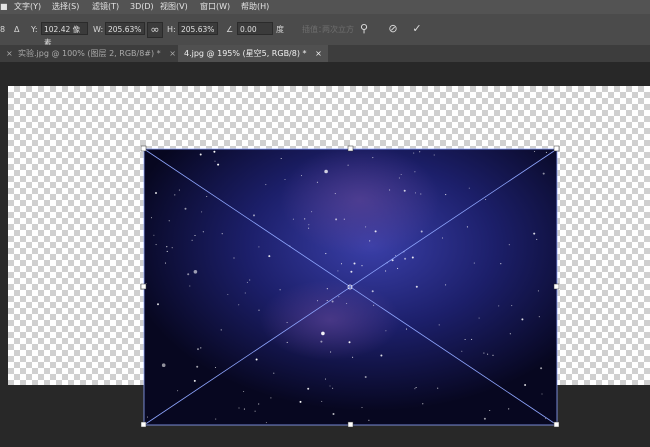  What do you see at coordinates (556, 286) in the screenshot?
I see `handle-middle-right` at bounding box center [556, 286].